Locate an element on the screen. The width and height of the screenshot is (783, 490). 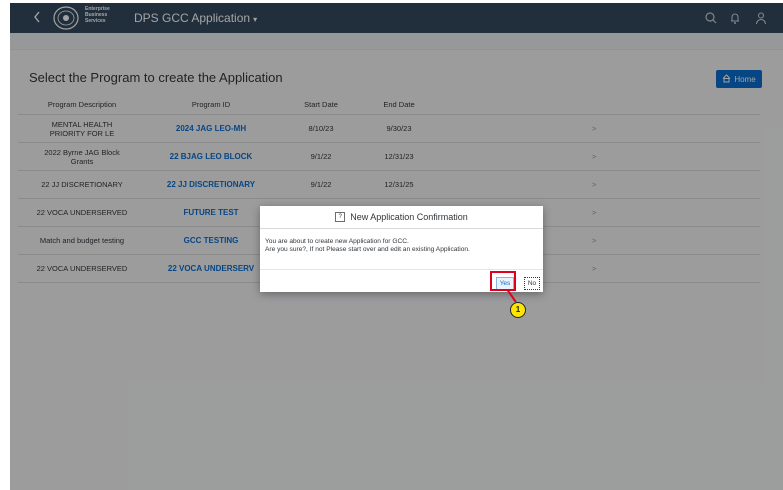
no-button: No is located at coordinates (532, 283).